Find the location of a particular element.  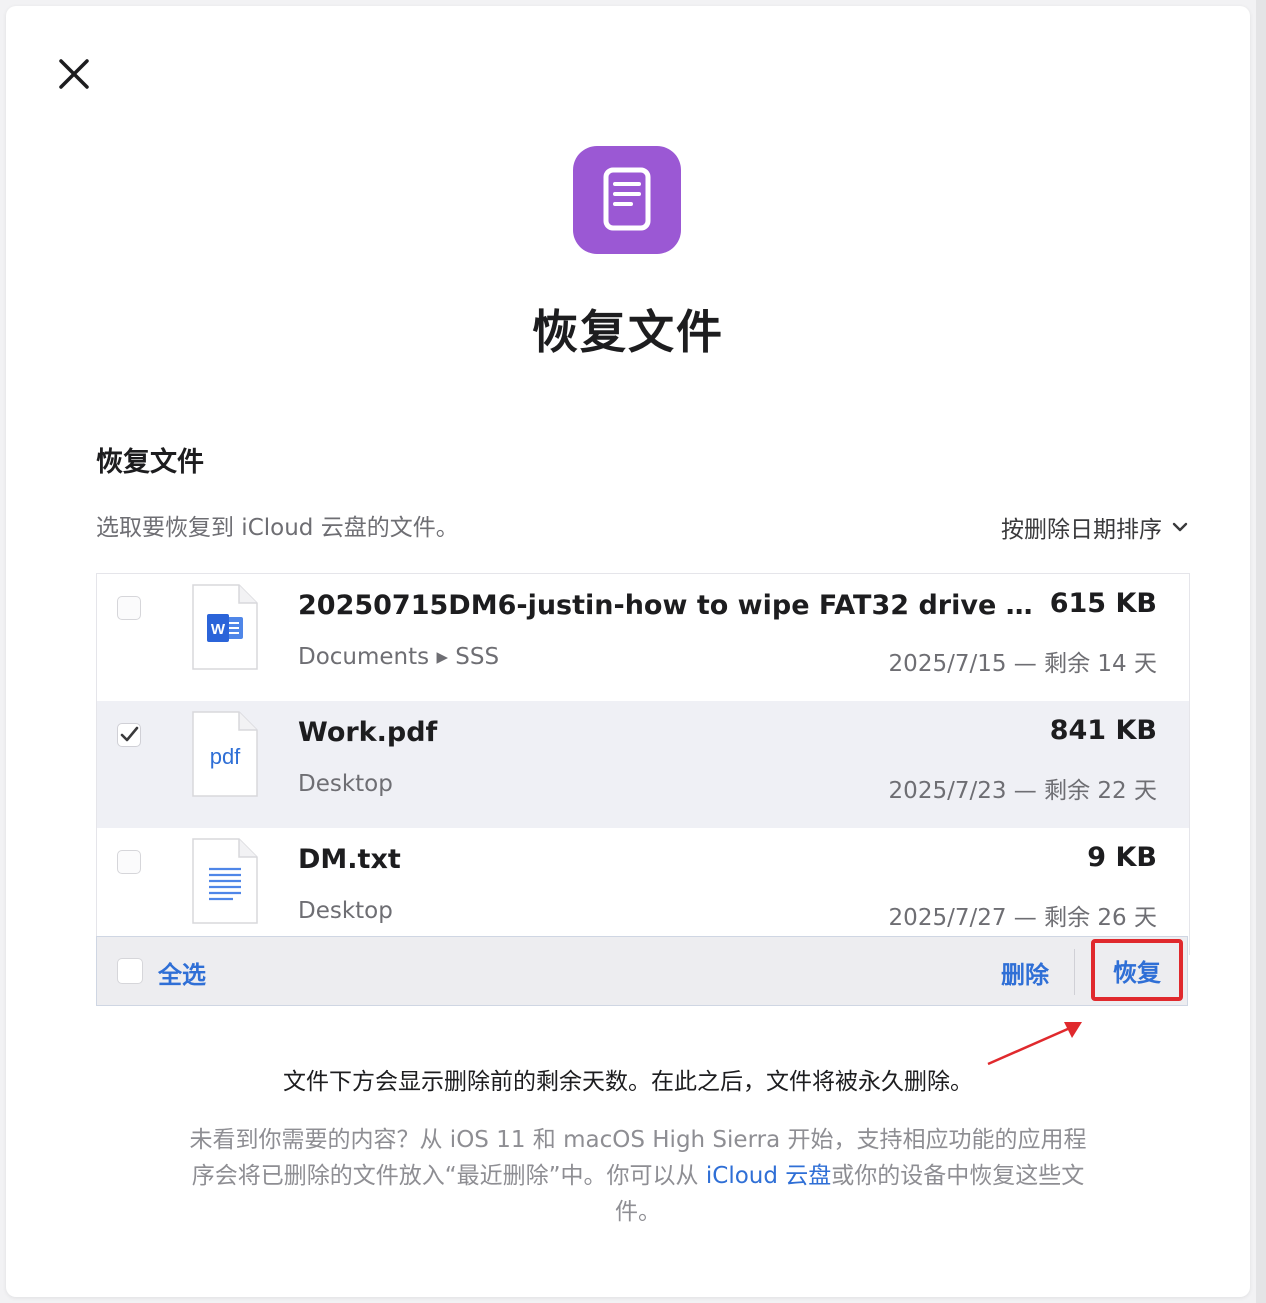

select-all-checkbox is located at coordinates (130, 971).